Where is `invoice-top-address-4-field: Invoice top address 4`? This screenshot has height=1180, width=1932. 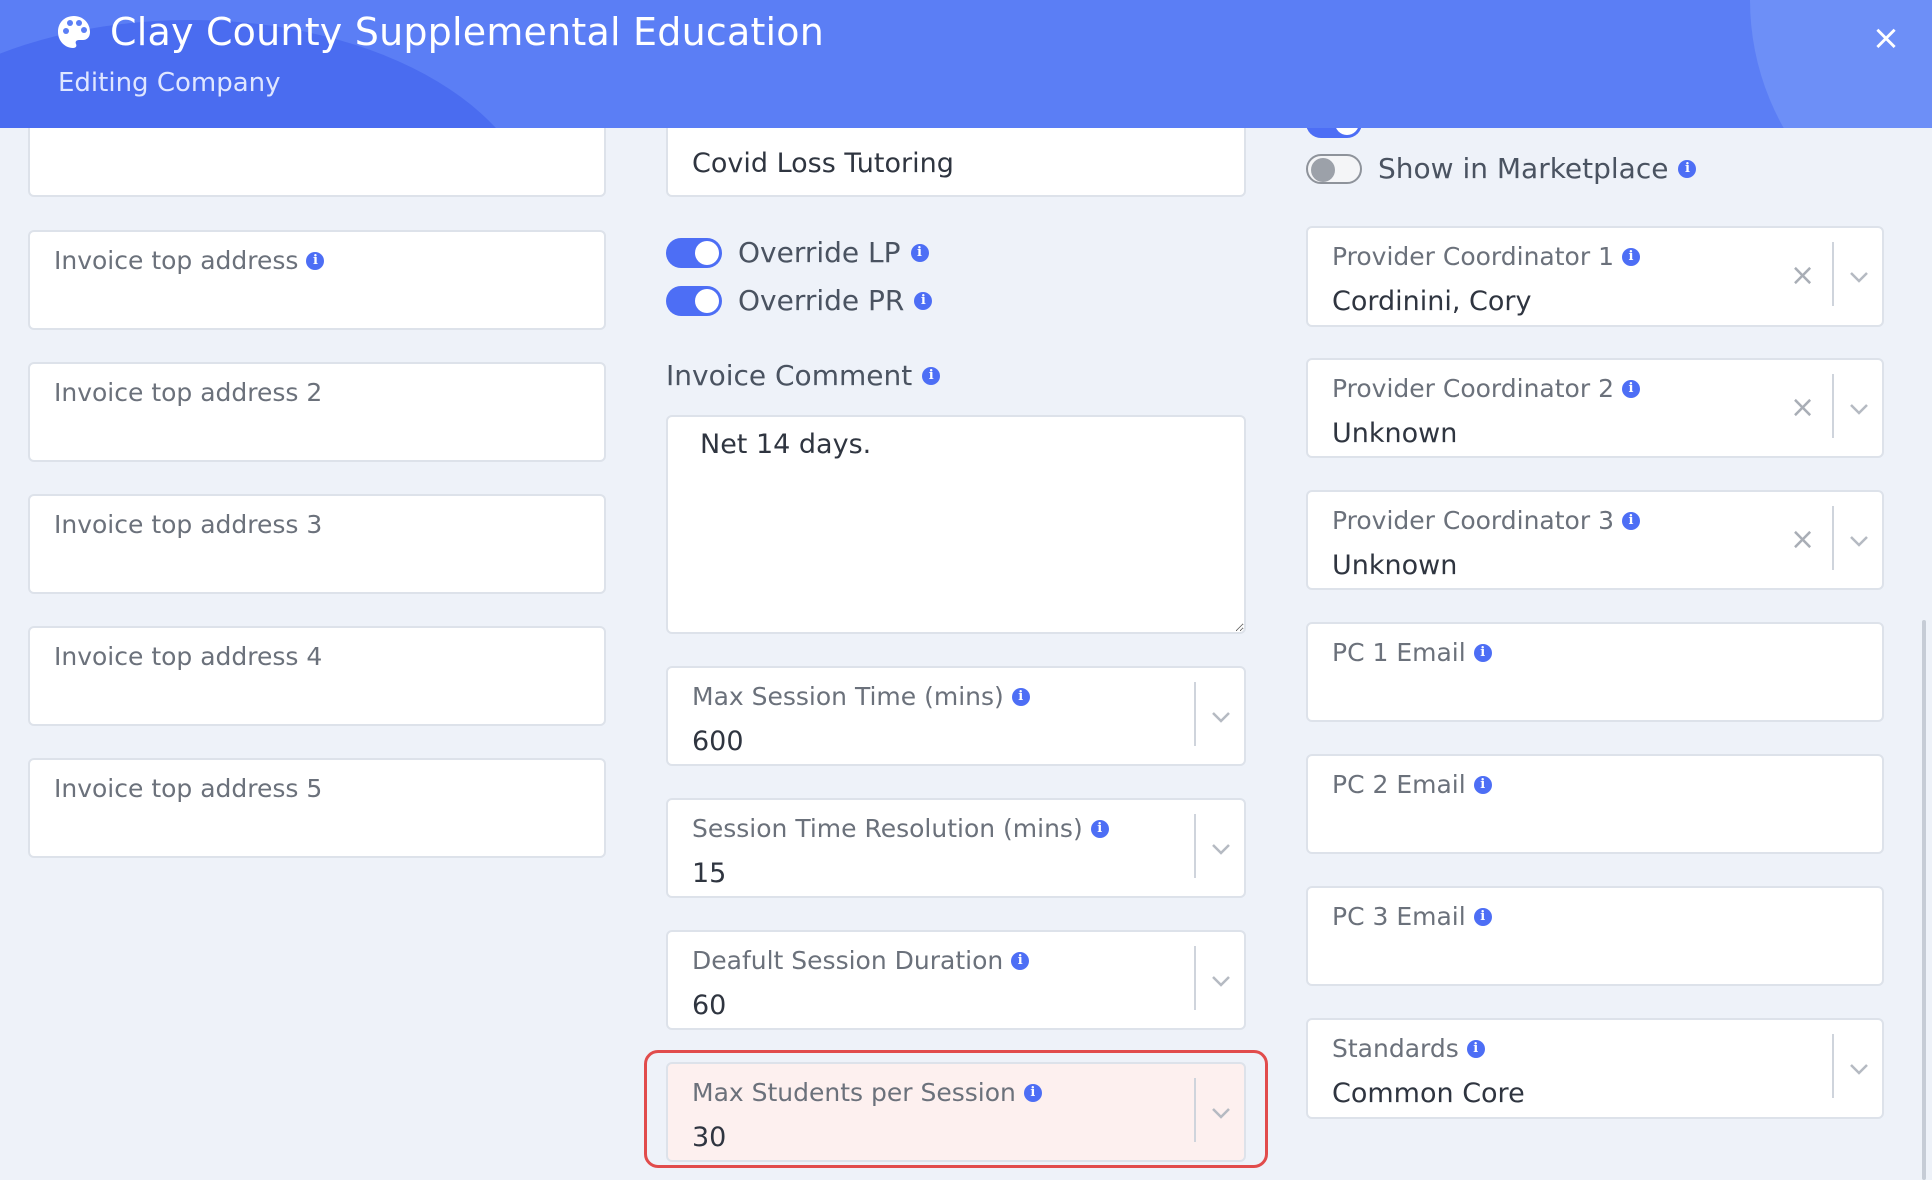
invoice-top-address-4-field: Invoice top address 4 is located at coordinates (317, 676).